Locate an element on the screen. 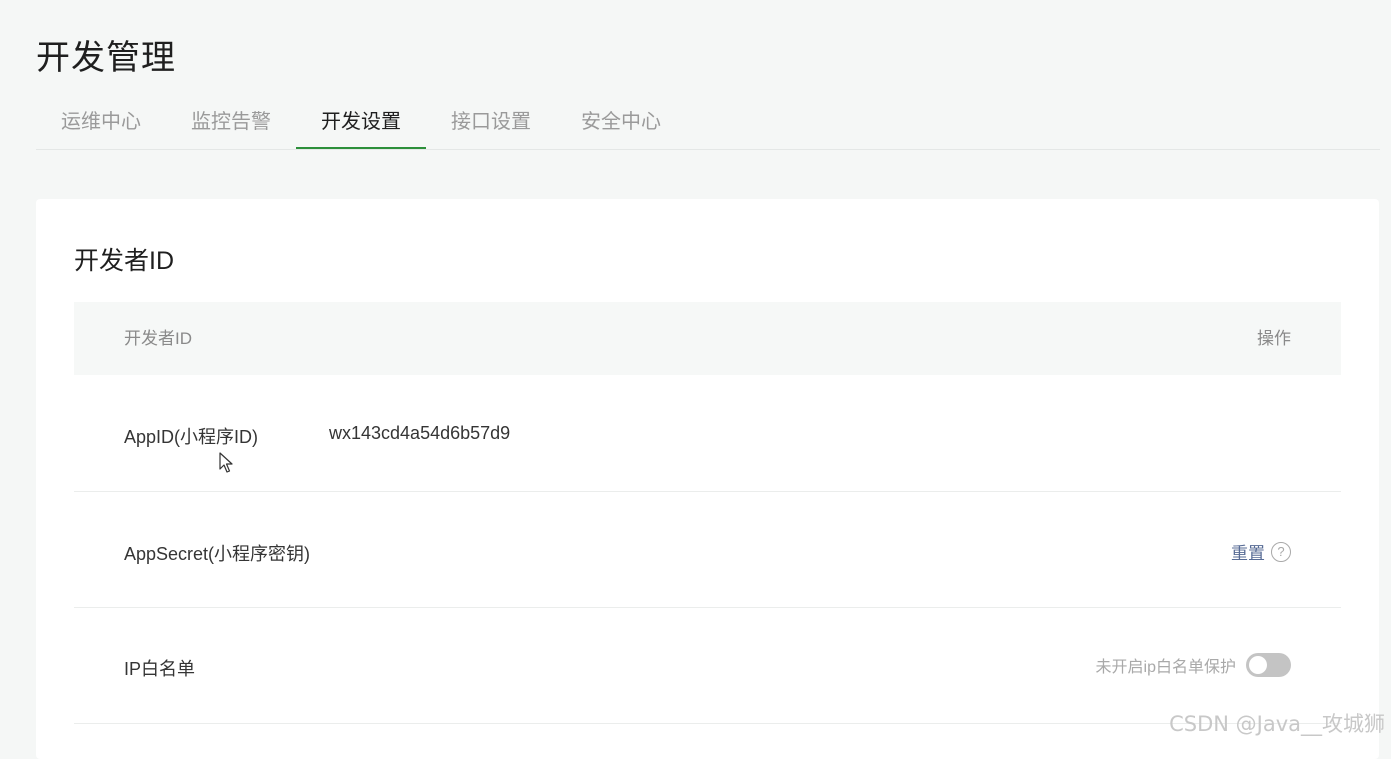  ip-whitelist-action: 未开启ip白名单保护 is located at coordinates (1193, 665).